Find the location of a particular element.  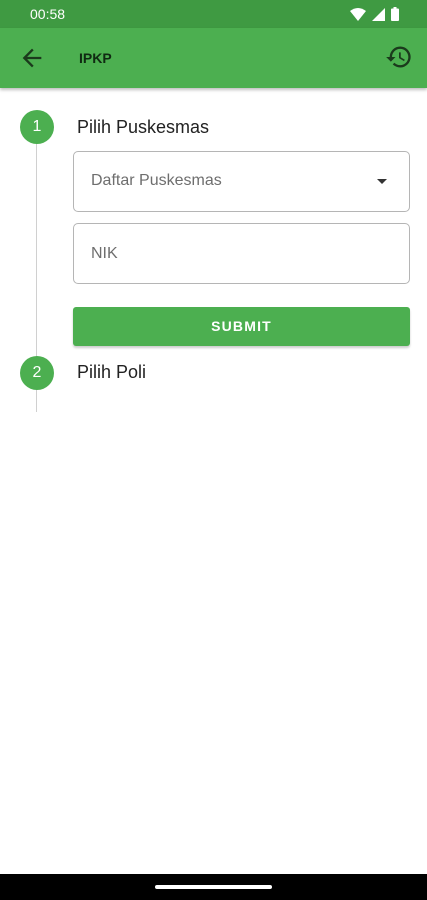

arrow-left-icon is located at coordinates (32, 58).